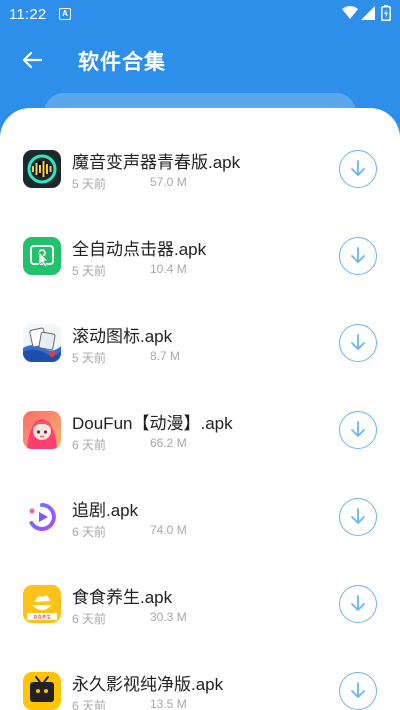  What do you see at coordinates (200, 14) in the screenshot?
I see `status-bar: 11:22 A` at bounding box center [200, 14].